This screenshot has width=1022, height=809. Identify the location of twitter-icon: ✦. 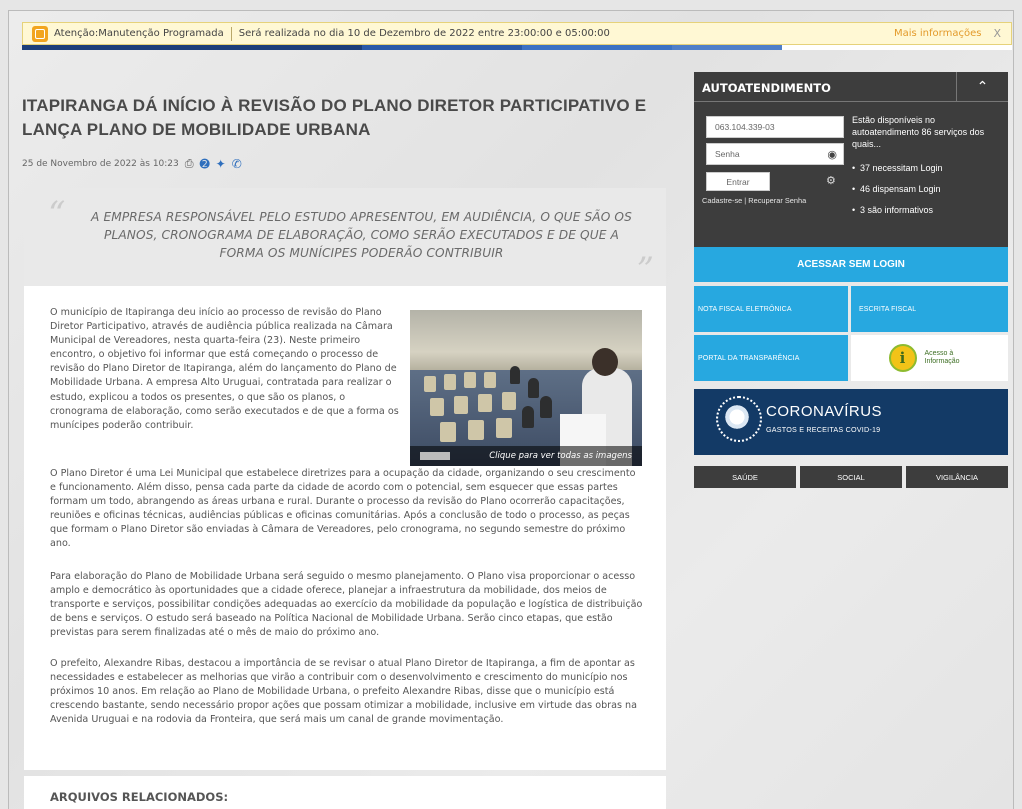
(221, 164).